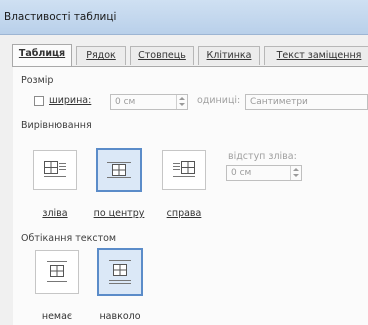 This screenshot has width=368, height=325. What do you see at coordinates (184, 213) in the screenshot?
I see `align-right-label: справа` at bounding box center [184, 213].